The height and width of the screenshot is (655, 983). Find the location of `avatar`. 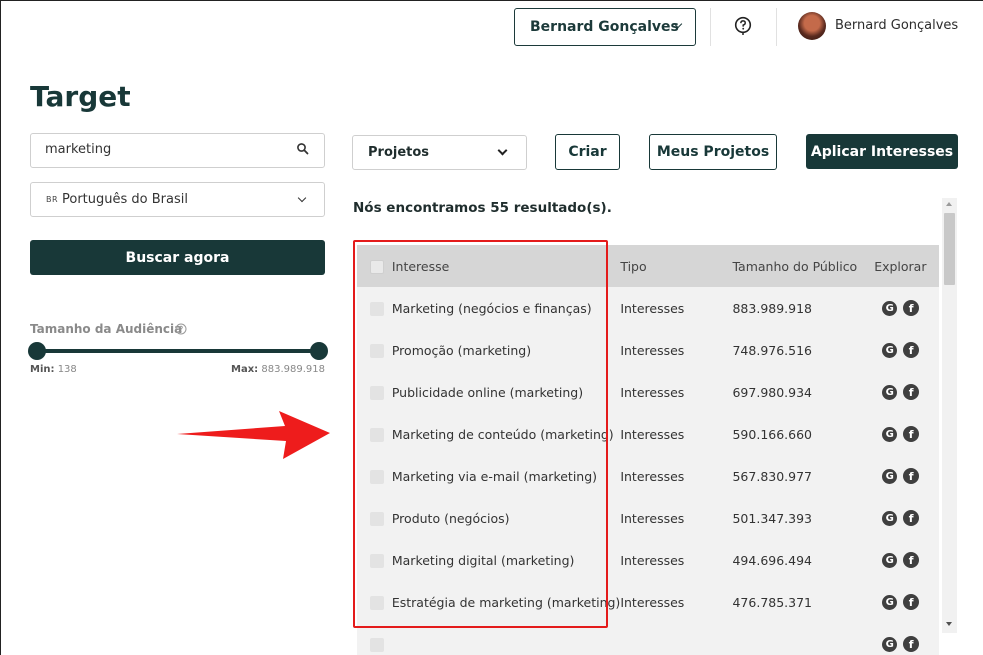

avatar is located at coordinates (812, 26).